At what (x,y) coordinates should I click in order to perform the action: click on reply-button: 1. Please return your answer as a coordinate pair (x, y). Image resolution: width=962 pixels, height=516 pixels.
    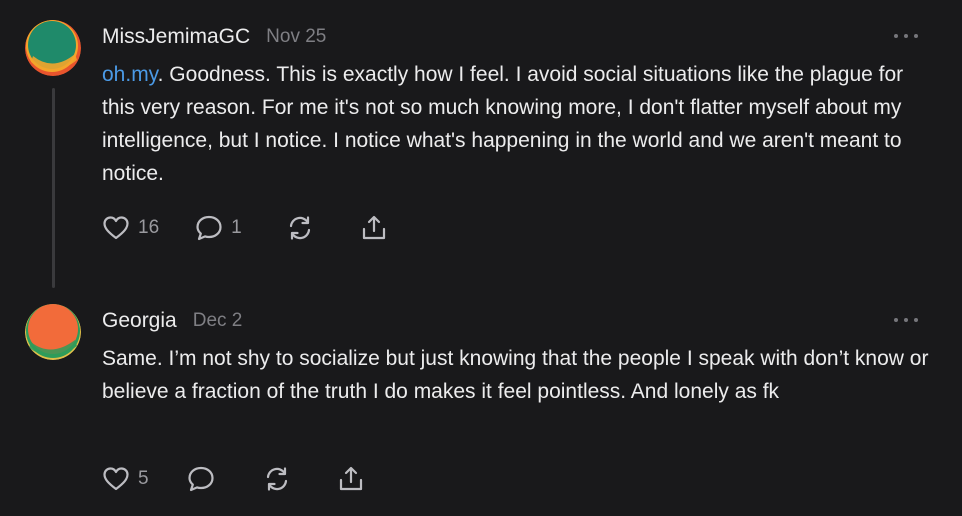
    Looking at the image, I should click on (218, 228).